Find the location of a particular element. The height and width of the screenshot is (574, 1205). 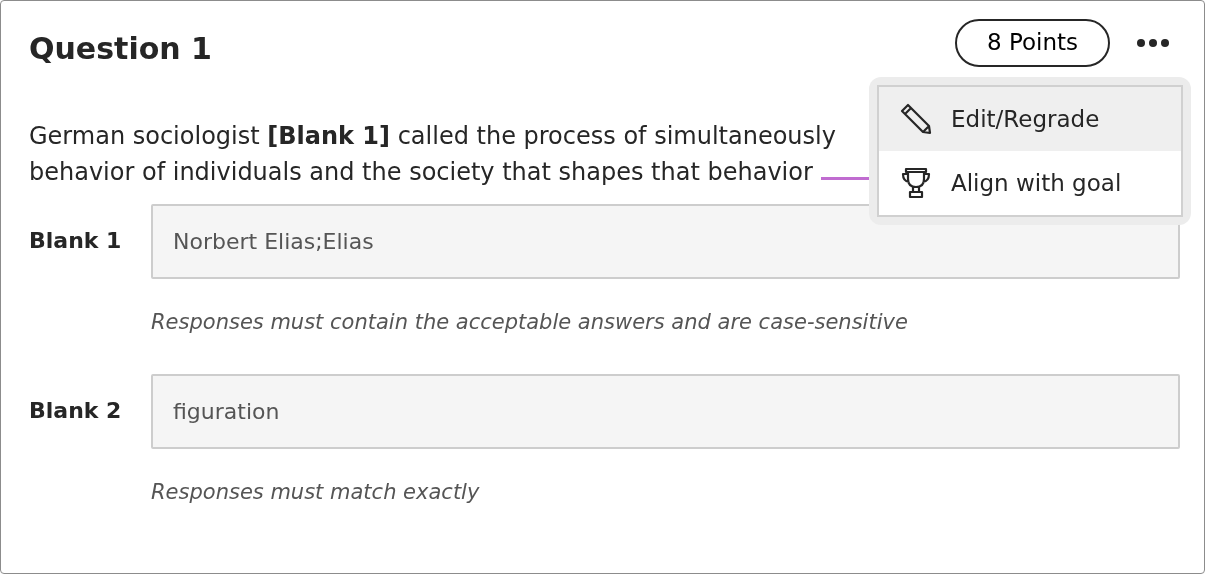

blank-label: Blank 1 is located at coordinates (76, 240).